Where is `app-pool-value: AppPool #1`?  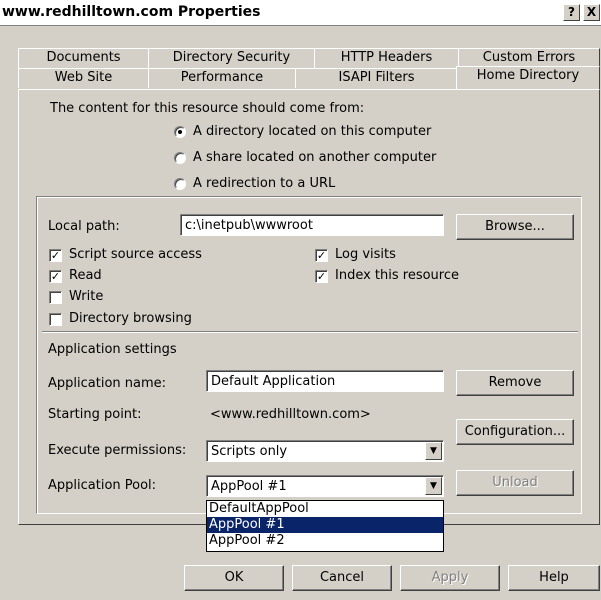 app-pool-value: AppPool #1 is located at coordinates (249, 486).